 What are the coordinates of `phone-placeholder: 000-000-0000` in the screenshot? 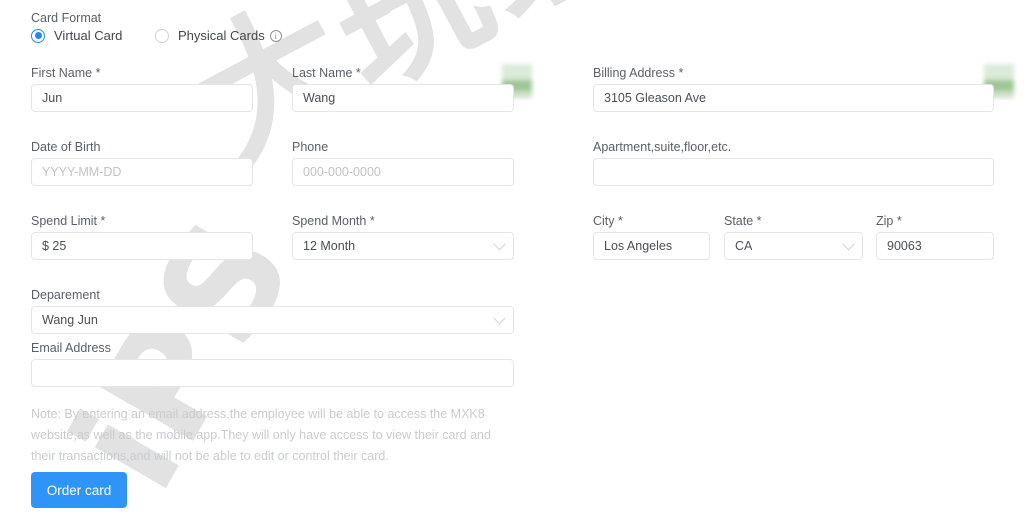 It's located at (342, 172).